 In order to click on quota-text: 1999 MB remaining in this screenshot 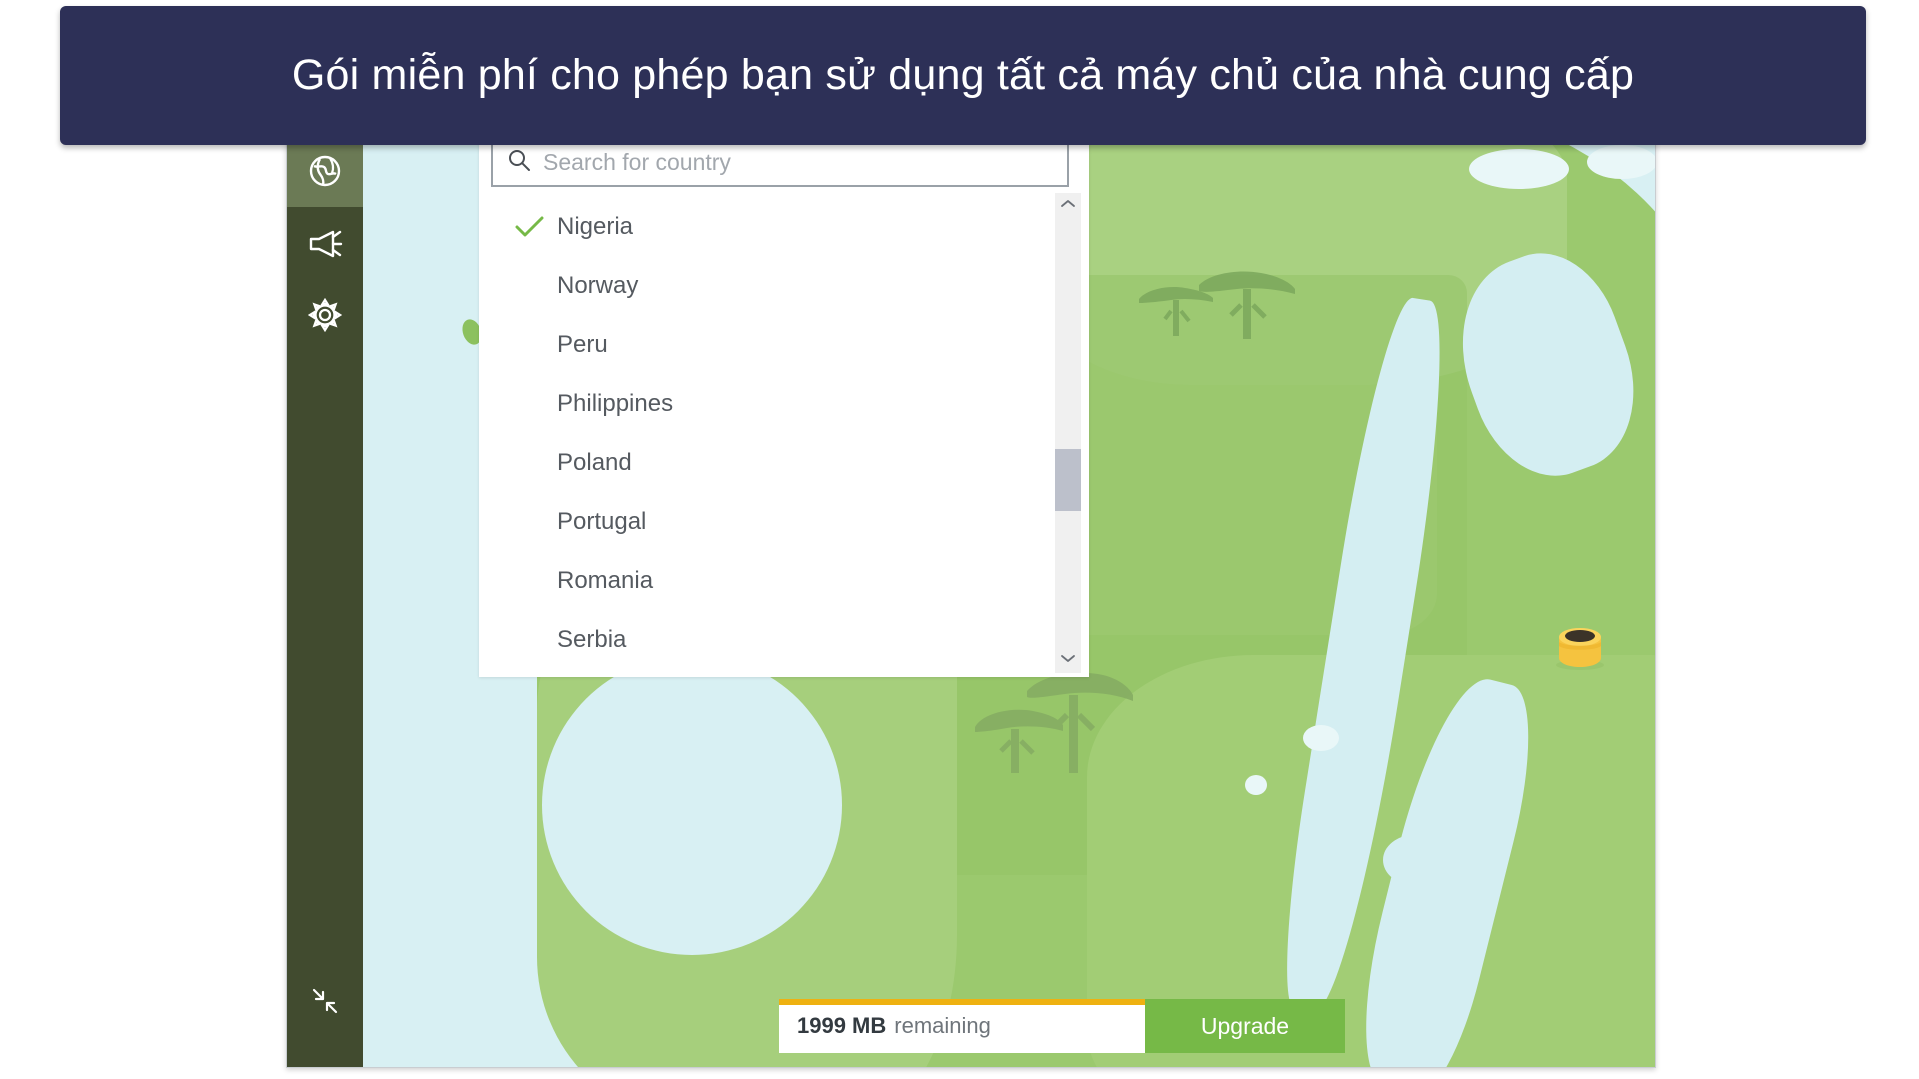, I will do `click(894, 1026)`.